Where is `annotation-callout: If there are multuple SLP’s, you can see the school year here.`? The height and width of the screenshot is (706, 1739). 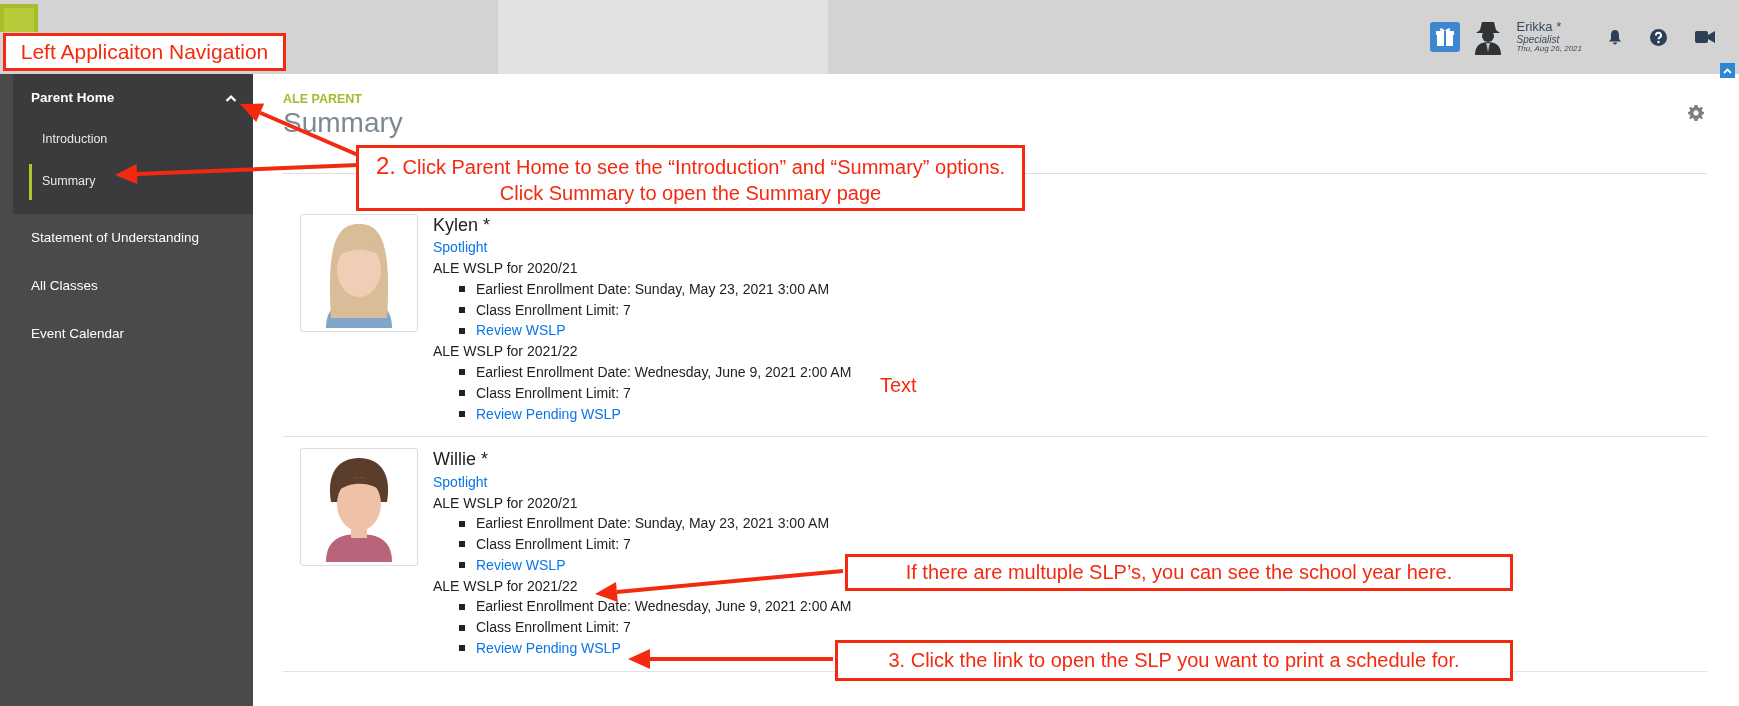
annotation-callout: If there are multuple SLP’s, you can see the school year here. is located at coordinates (1179, 572).